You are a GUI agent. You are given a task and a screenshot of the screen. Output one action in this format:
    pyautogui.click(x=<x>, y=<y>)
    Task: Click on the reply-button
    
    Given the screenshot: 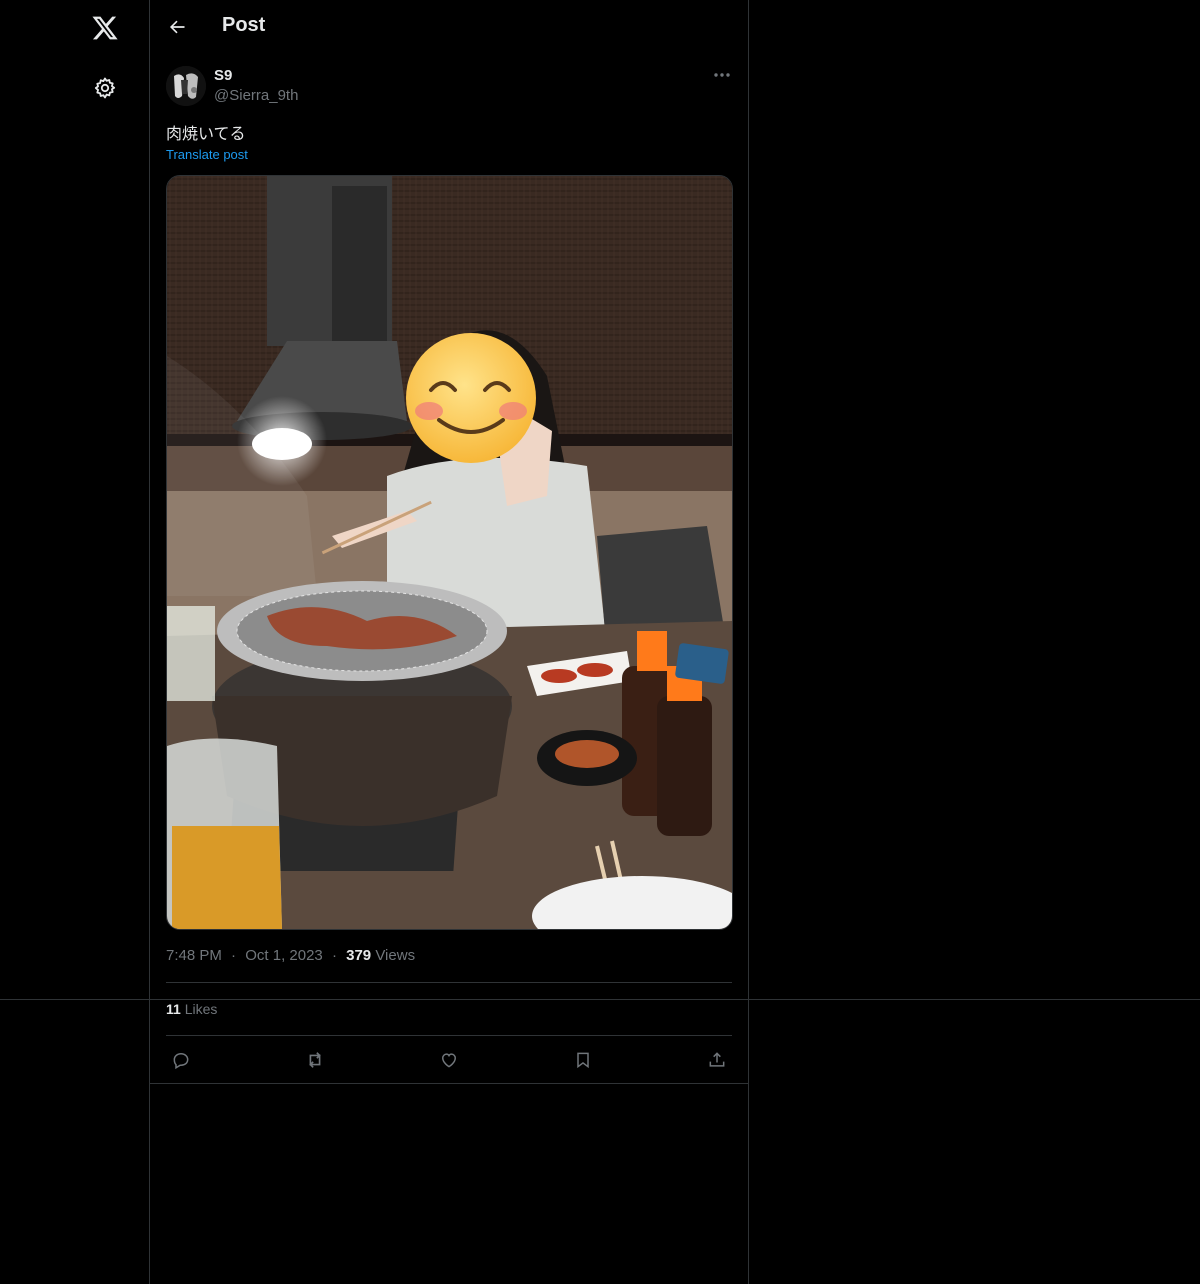 What is the action you would take?
    pyautogui.click(x=181, y=1060)
    